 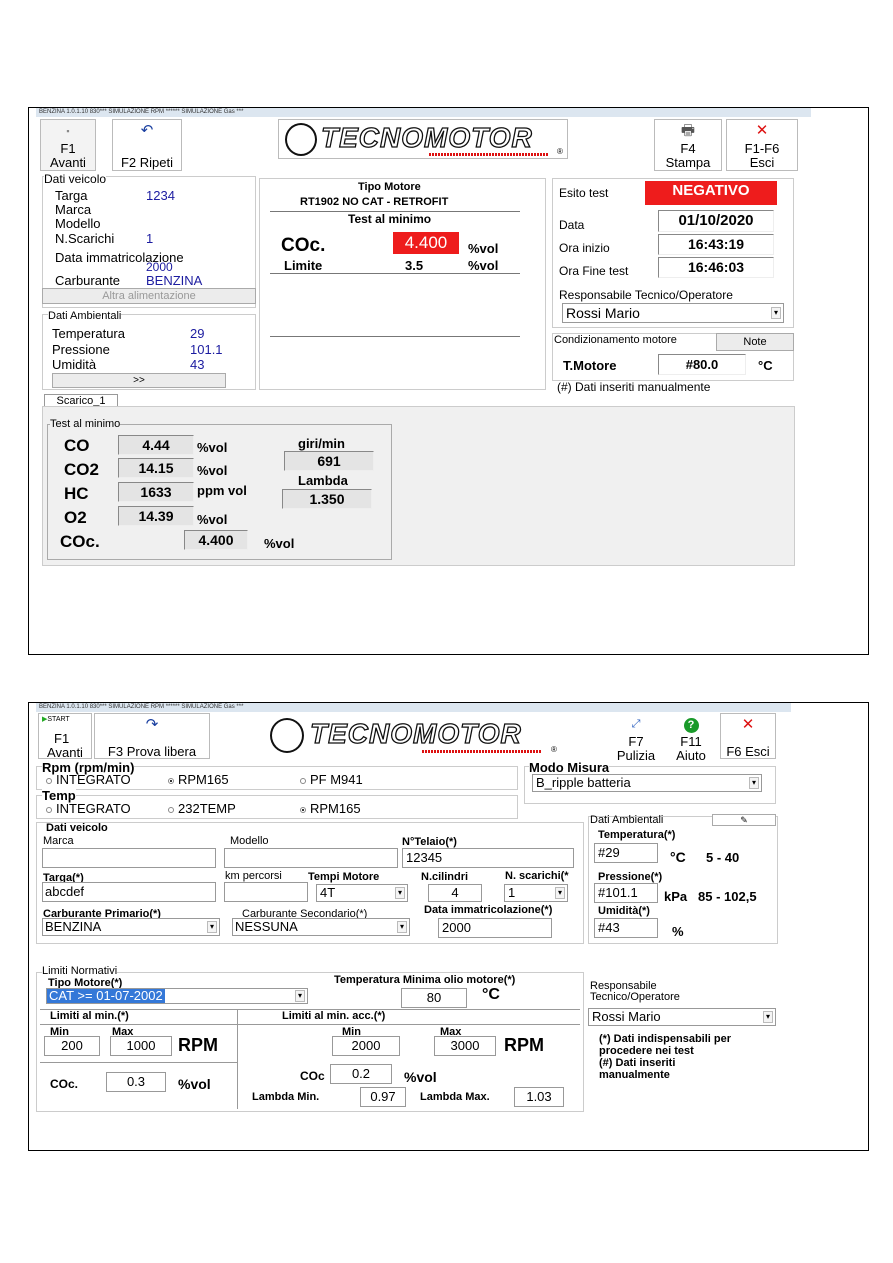 What do you see at coordinates (495, 928) in the screenshot?
I see `data-immatricolazione-input: 2000` at bounding box center [495, 928].